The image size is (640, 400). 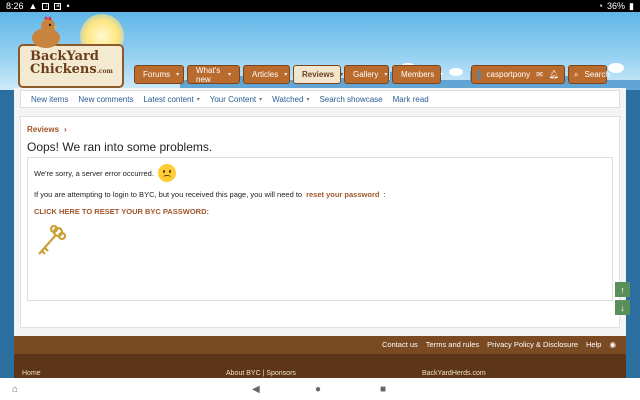 I want to click on nav-gallery-label: Gallery, so click(x=366, y=74).